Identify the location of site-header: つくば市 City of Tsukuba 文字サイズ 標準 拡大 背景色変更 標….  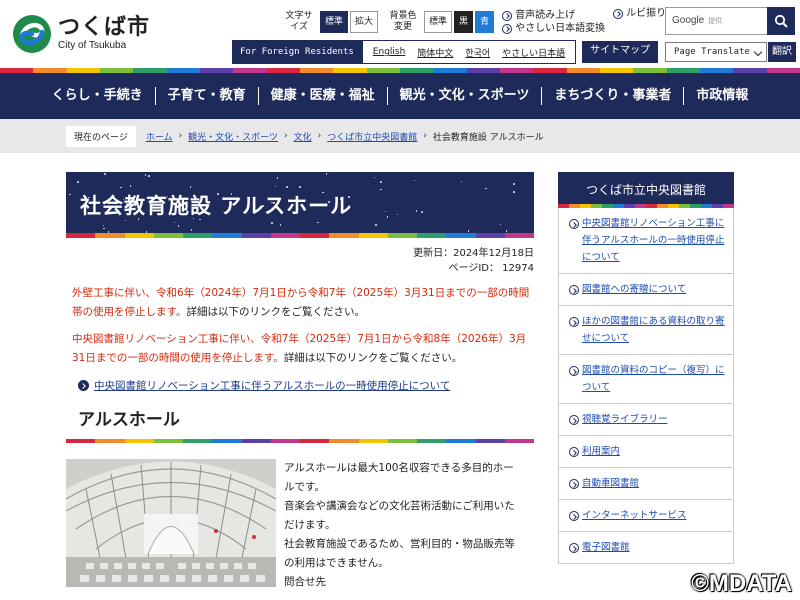
(400, 34).